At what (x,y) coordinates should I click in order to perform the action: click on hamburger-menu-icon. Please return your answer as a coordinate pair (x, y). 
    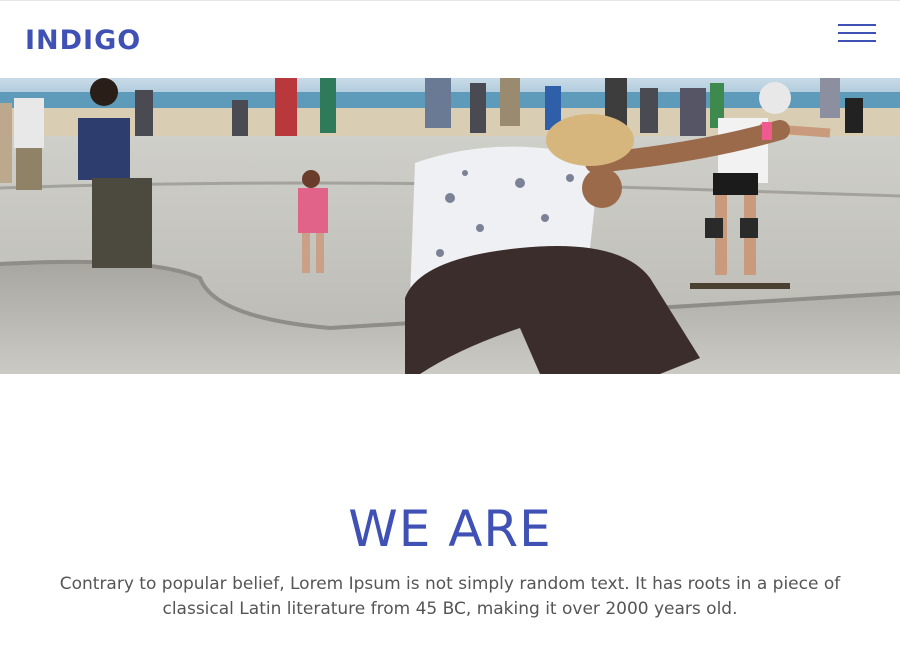
    Looking at the image, I should click on (857, 34).